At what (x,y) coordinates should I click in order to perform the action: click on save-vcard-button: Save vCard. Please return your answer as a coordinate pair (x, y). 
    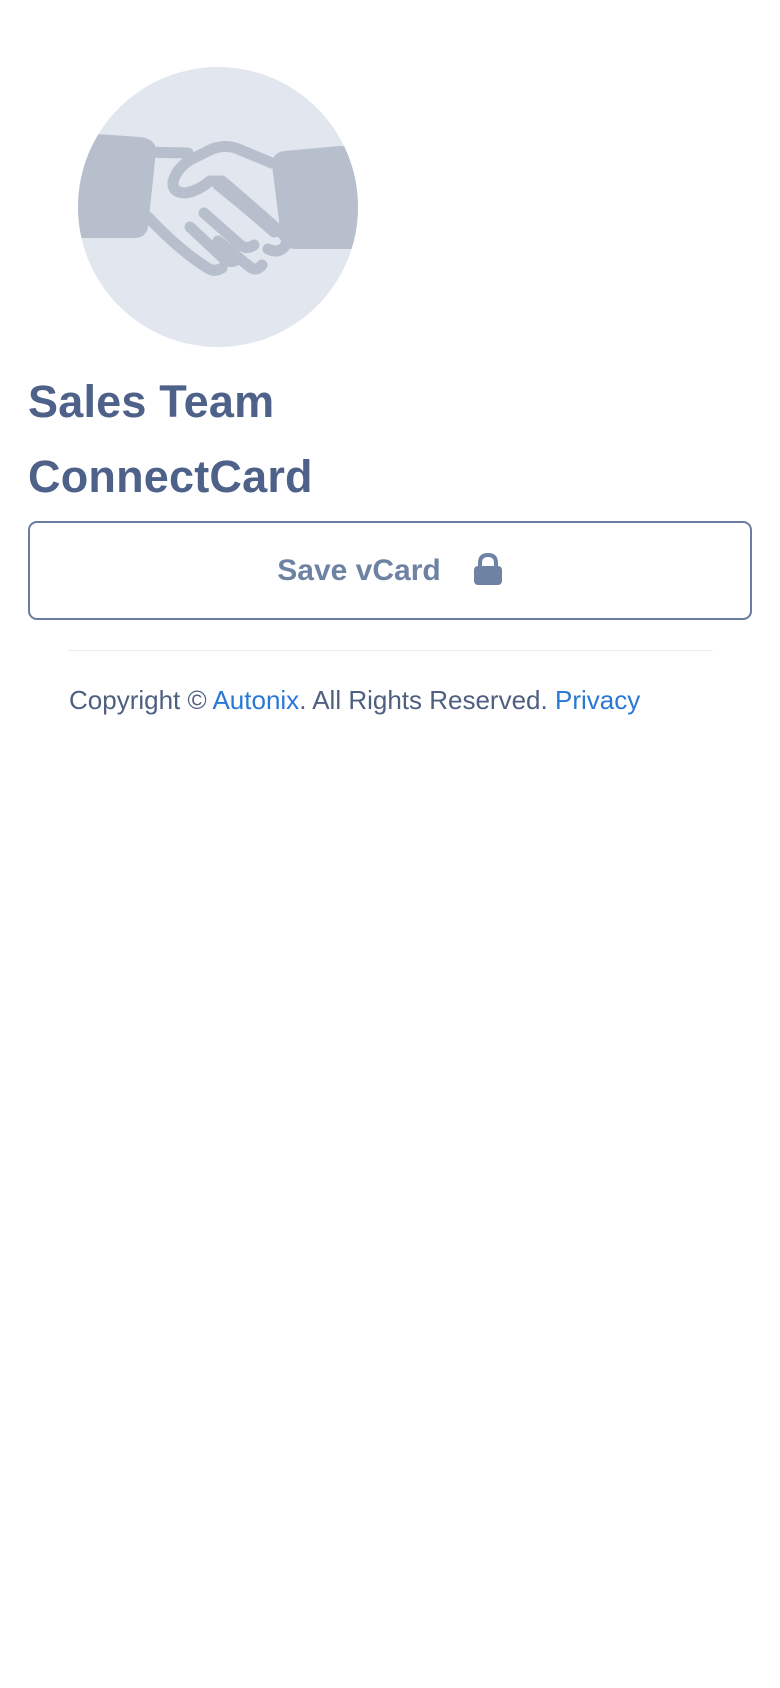
    Looking at the image, I should click on (390, 570).